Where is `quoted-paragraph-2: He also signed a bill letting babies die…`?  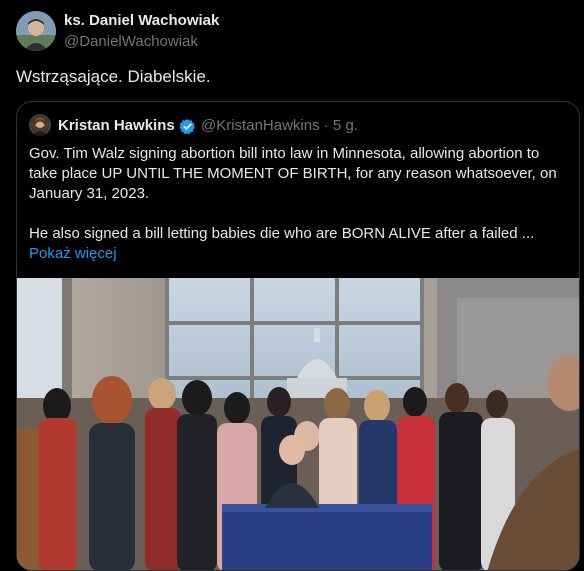 quoted-paragraph-2: He also signed a bill letting babies die… is located at coordinates (282, 233).